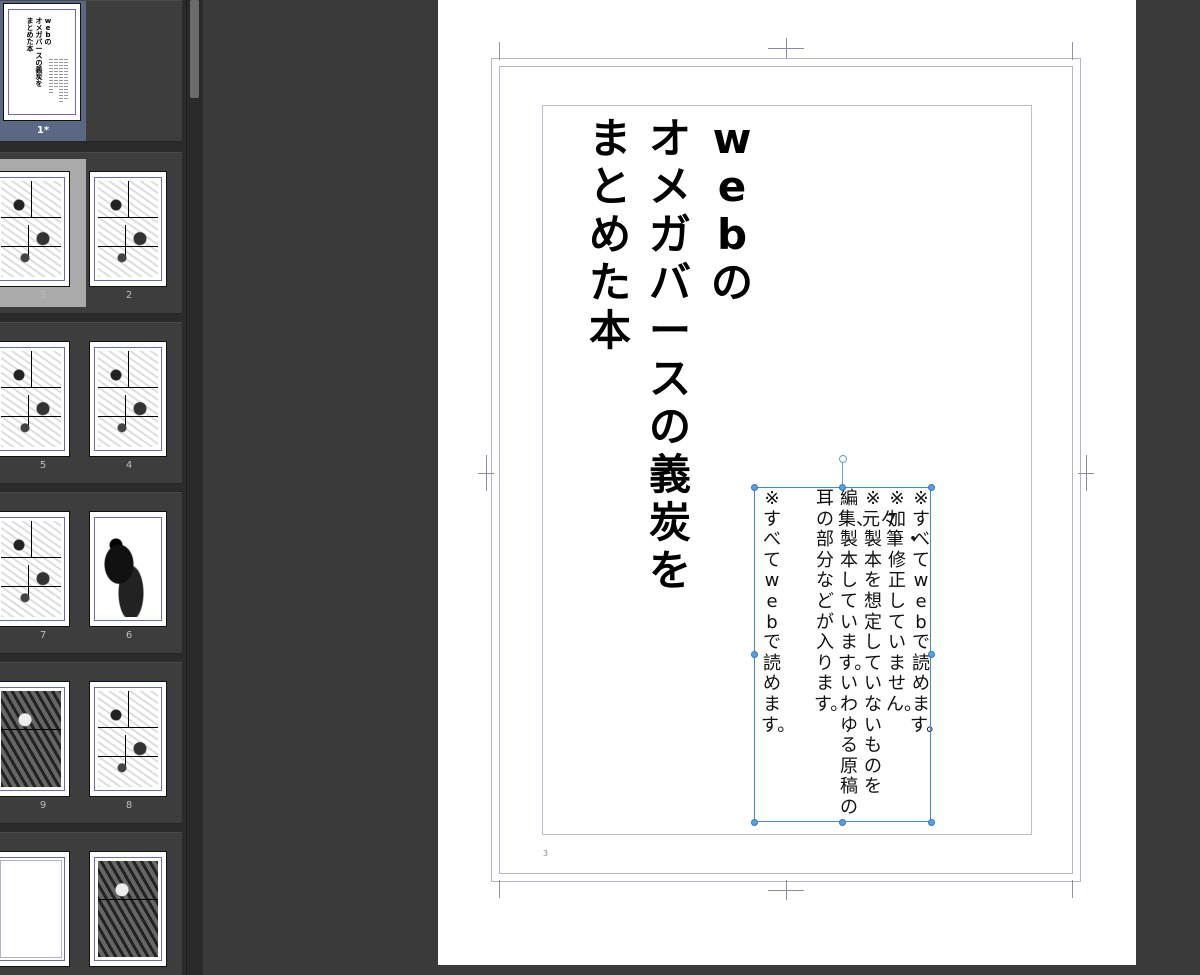 The height and width of the screenshot is (975, 1200). I want to click on page-number-label: 1*, so click(43, 130).